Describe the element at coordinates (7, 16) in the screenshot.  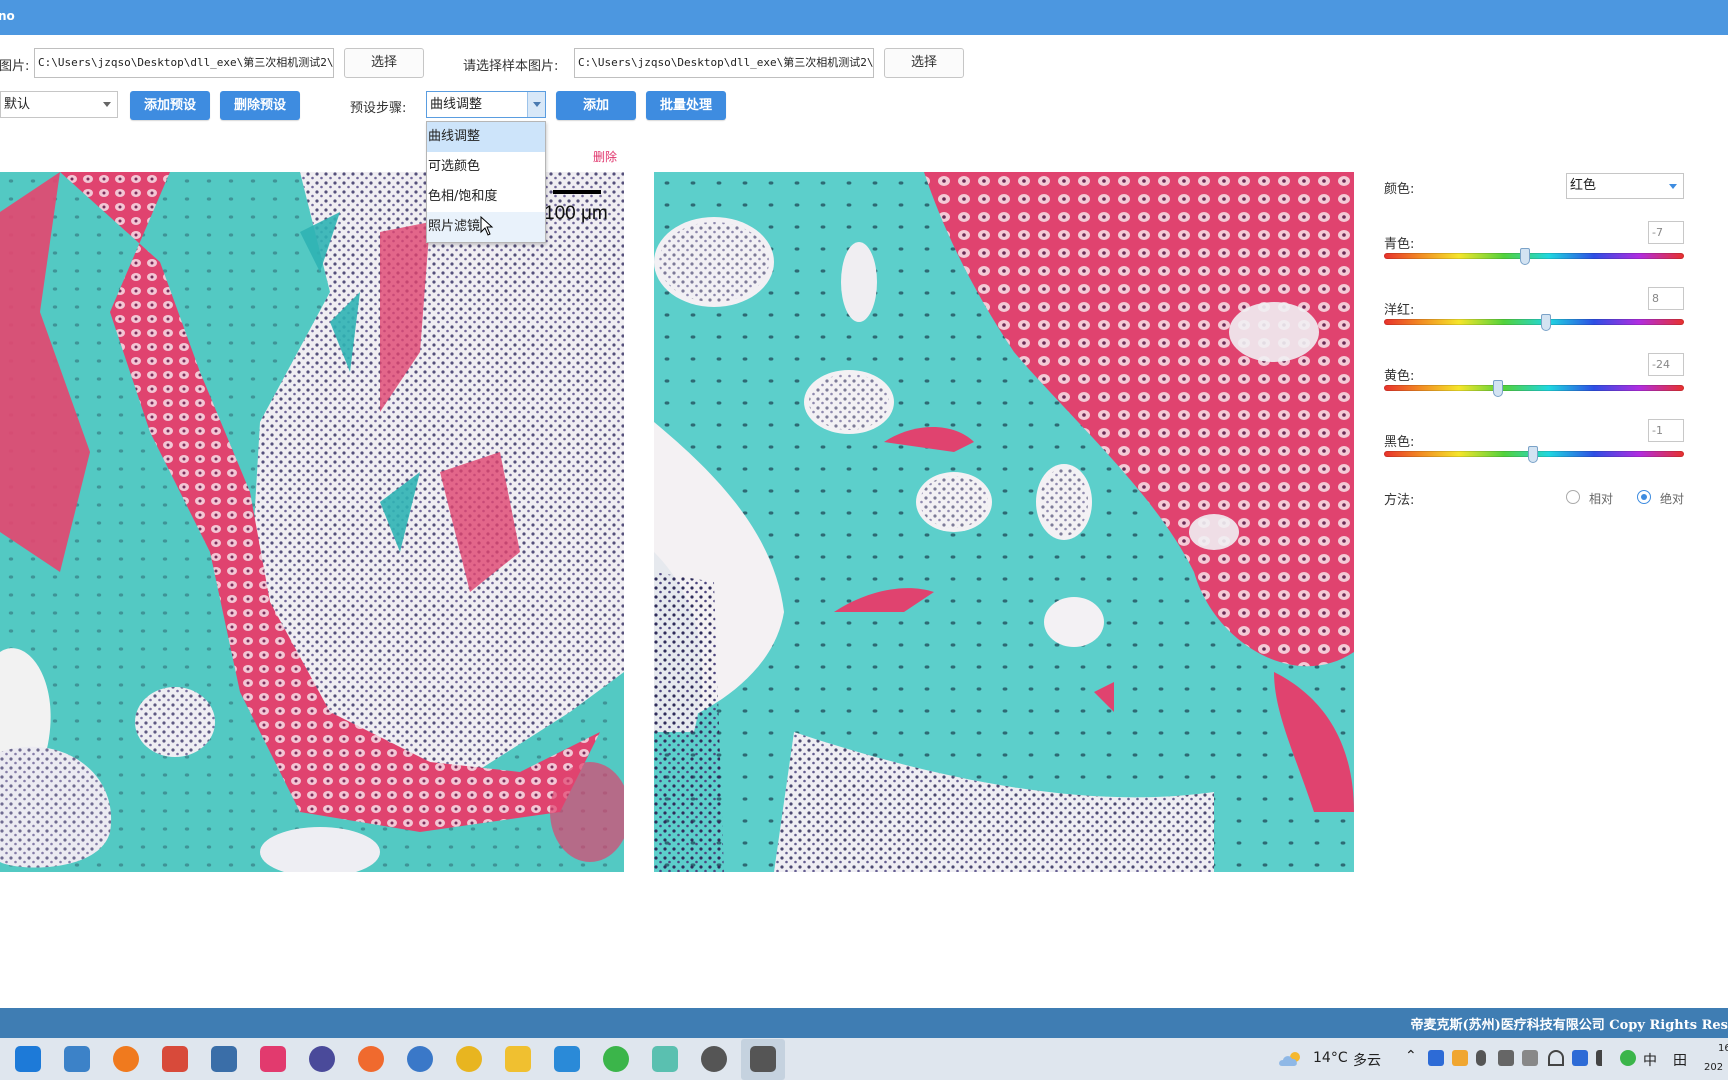
I see `window-title: no` at that location.